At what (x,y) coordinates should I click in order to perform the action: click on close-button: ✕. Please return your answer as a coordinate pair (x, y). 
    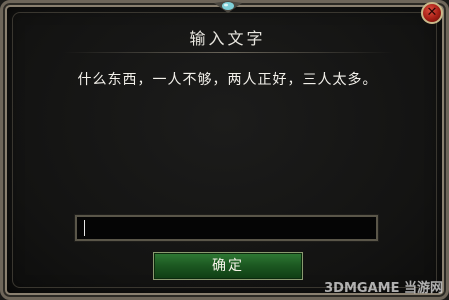
    Looking at the image, I should click on (432, 13).